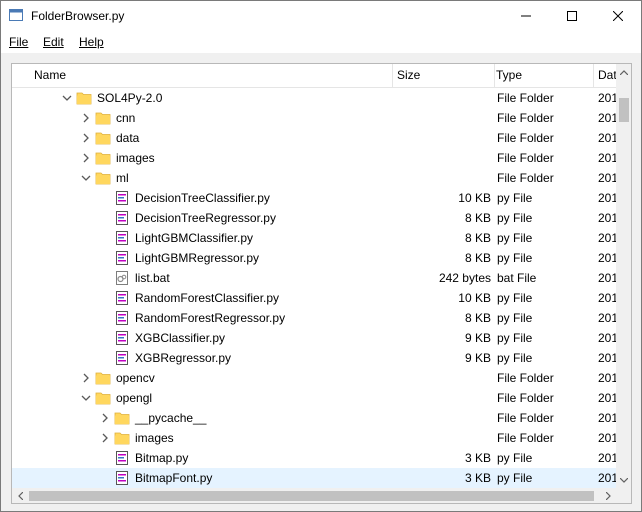 The width and height of the screenshot is (642, 512). What do you see at coordinates (321, 42) in the screenshot?
I see `menu-bar: File Edit Help` at bounding box center [321, 42].